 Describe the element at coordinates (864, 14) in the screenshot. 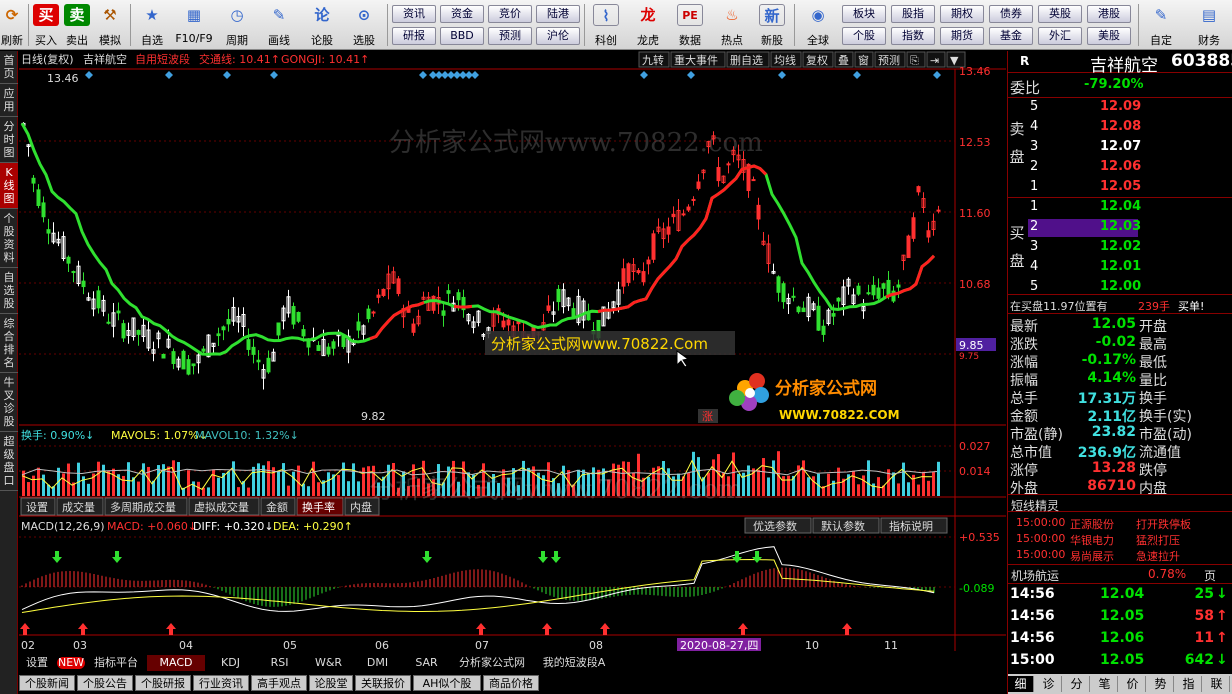

I see `market-grid-button: 板块` at that location.